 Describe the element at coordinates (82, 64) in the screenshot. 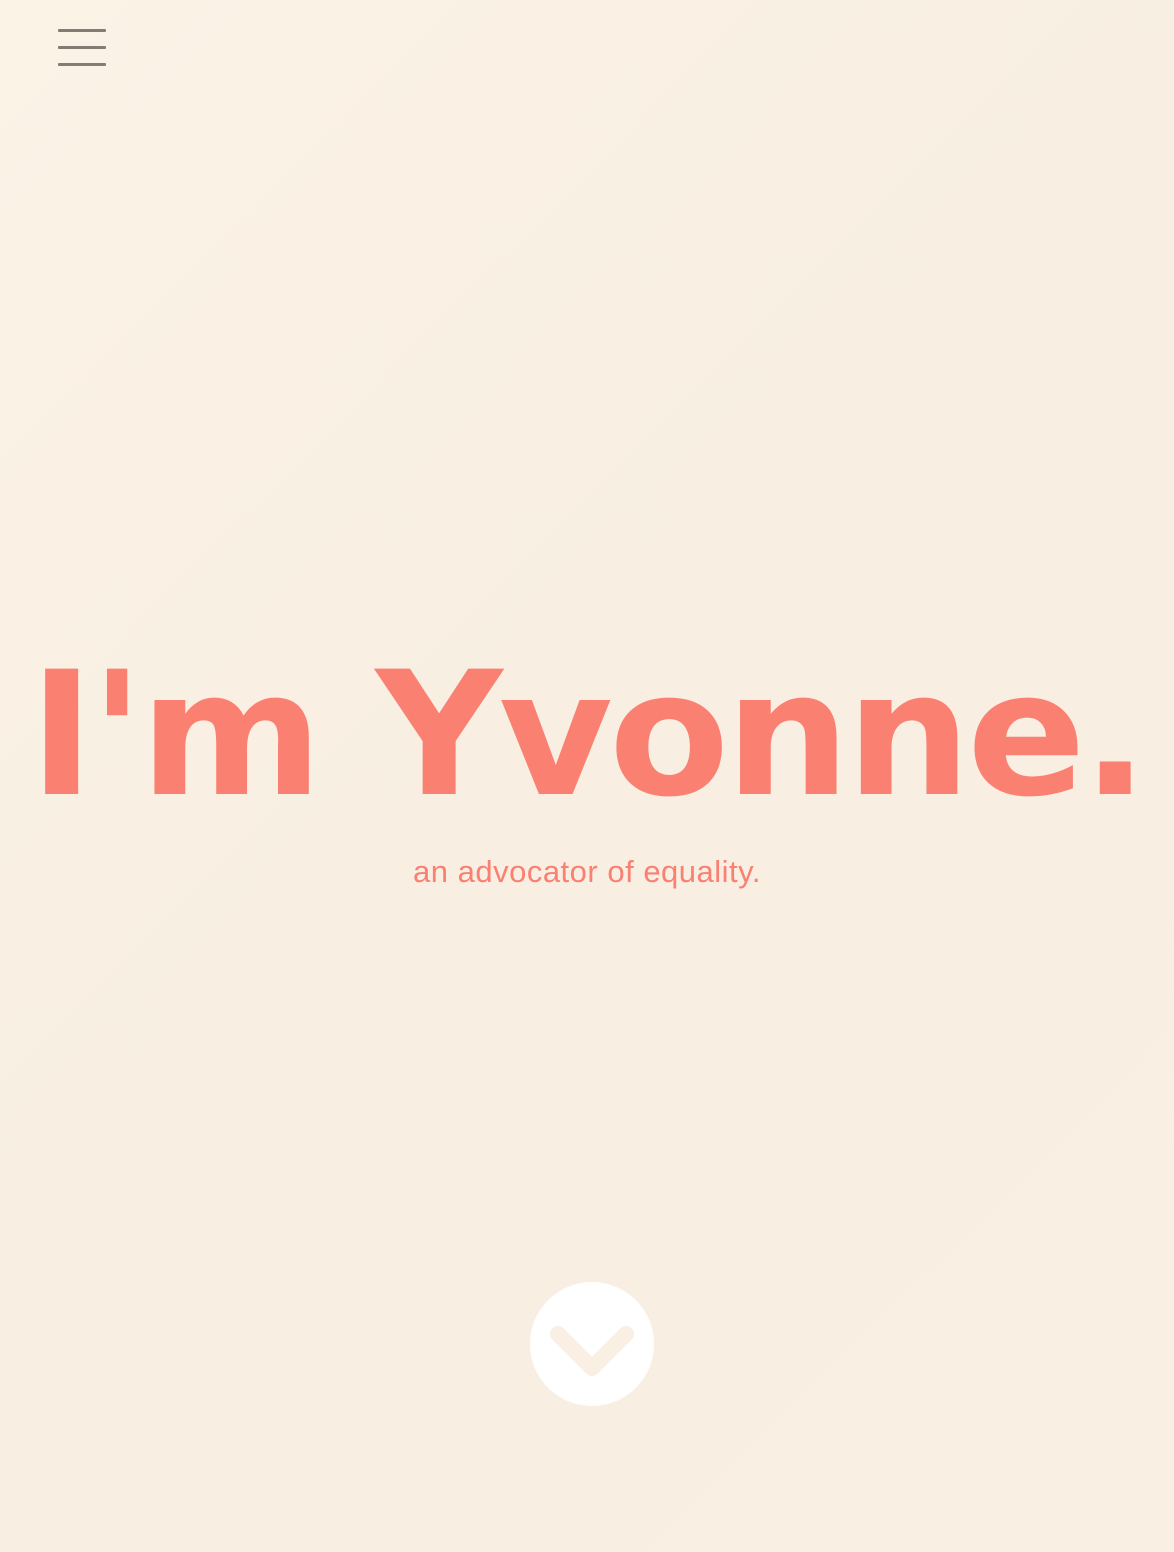

I see `hamburger-menu-icon-bar-bottom` at that location.